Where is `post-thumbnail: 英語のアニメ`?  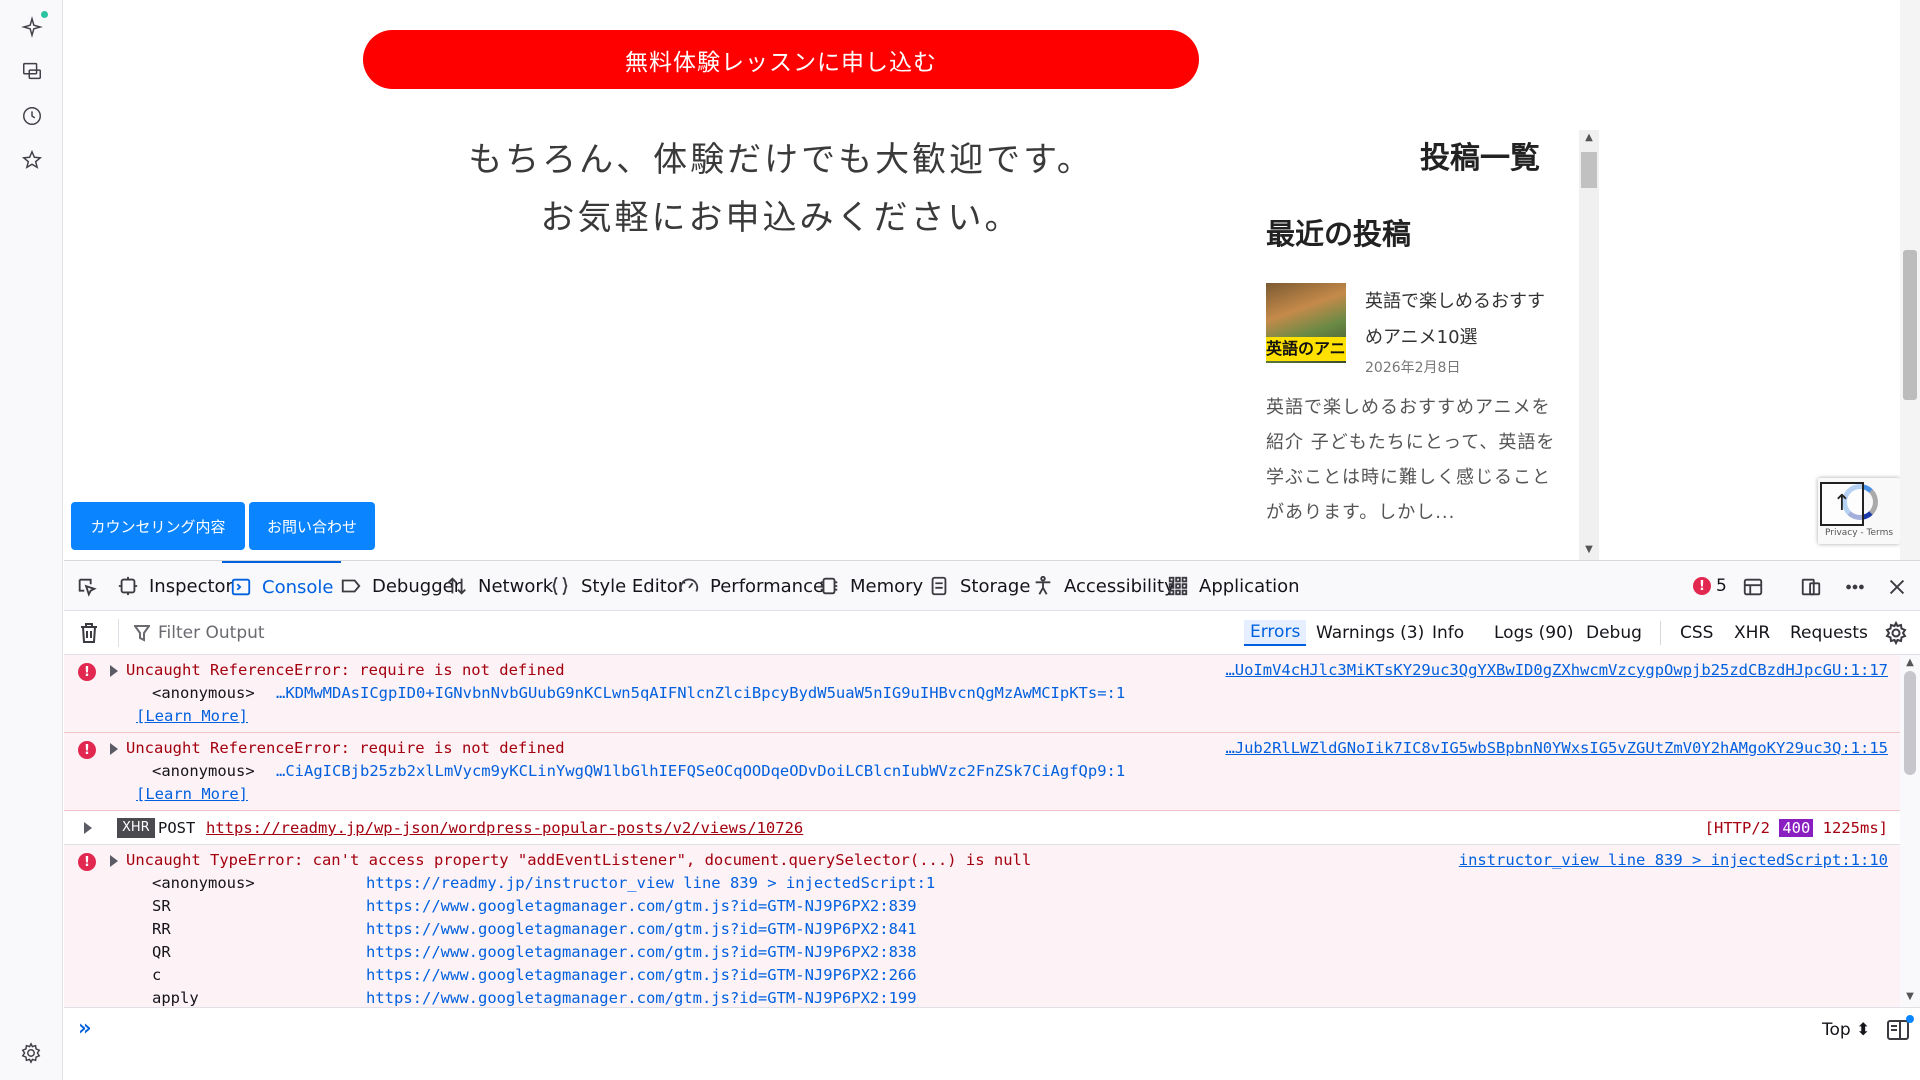 post-thumbnail: 英語のアニメ is located at coordinates (1306, 323).